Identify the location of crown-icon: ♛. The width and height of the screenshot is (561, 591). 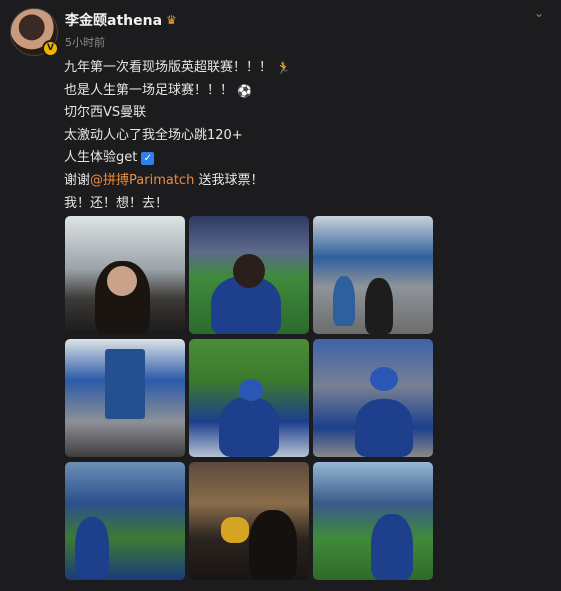
(171, 20).